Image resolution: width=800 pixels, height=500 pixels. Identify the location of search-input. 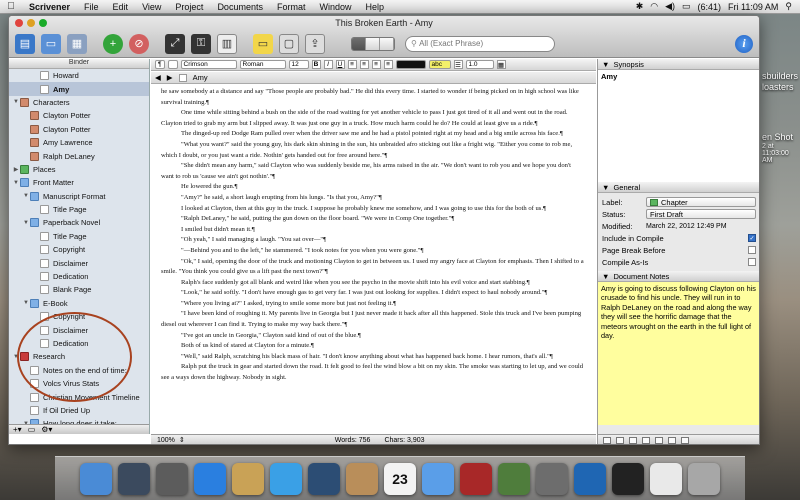
(479, 43).